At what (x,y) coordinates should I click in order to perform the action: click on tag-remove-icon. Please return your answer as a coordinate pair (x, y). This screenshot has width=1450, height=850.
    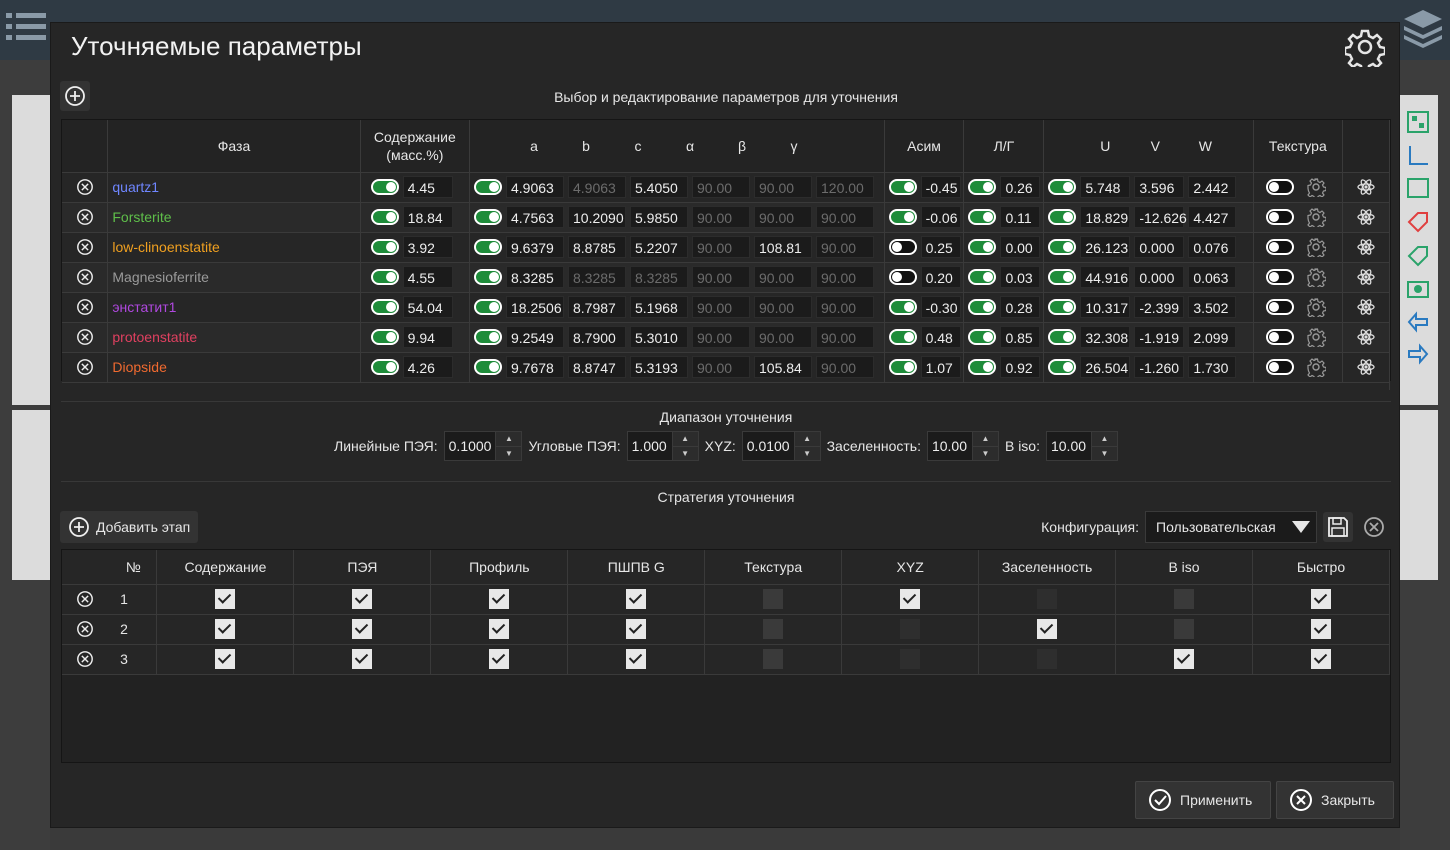
    Looking at the image, I should click on (1418, 222).